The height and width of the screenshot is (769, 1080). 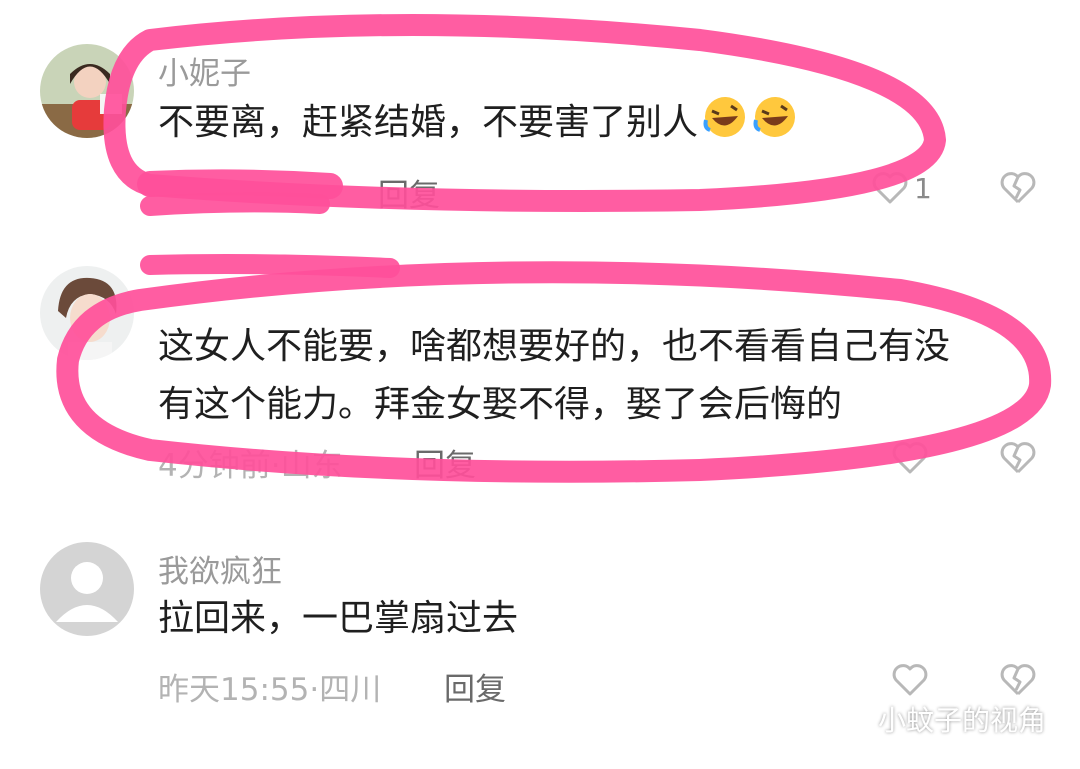 I want to click on comment-text-line: 这女人不能要，啥都想要好的，也不看看自己有没, so click(x=554, y=346).